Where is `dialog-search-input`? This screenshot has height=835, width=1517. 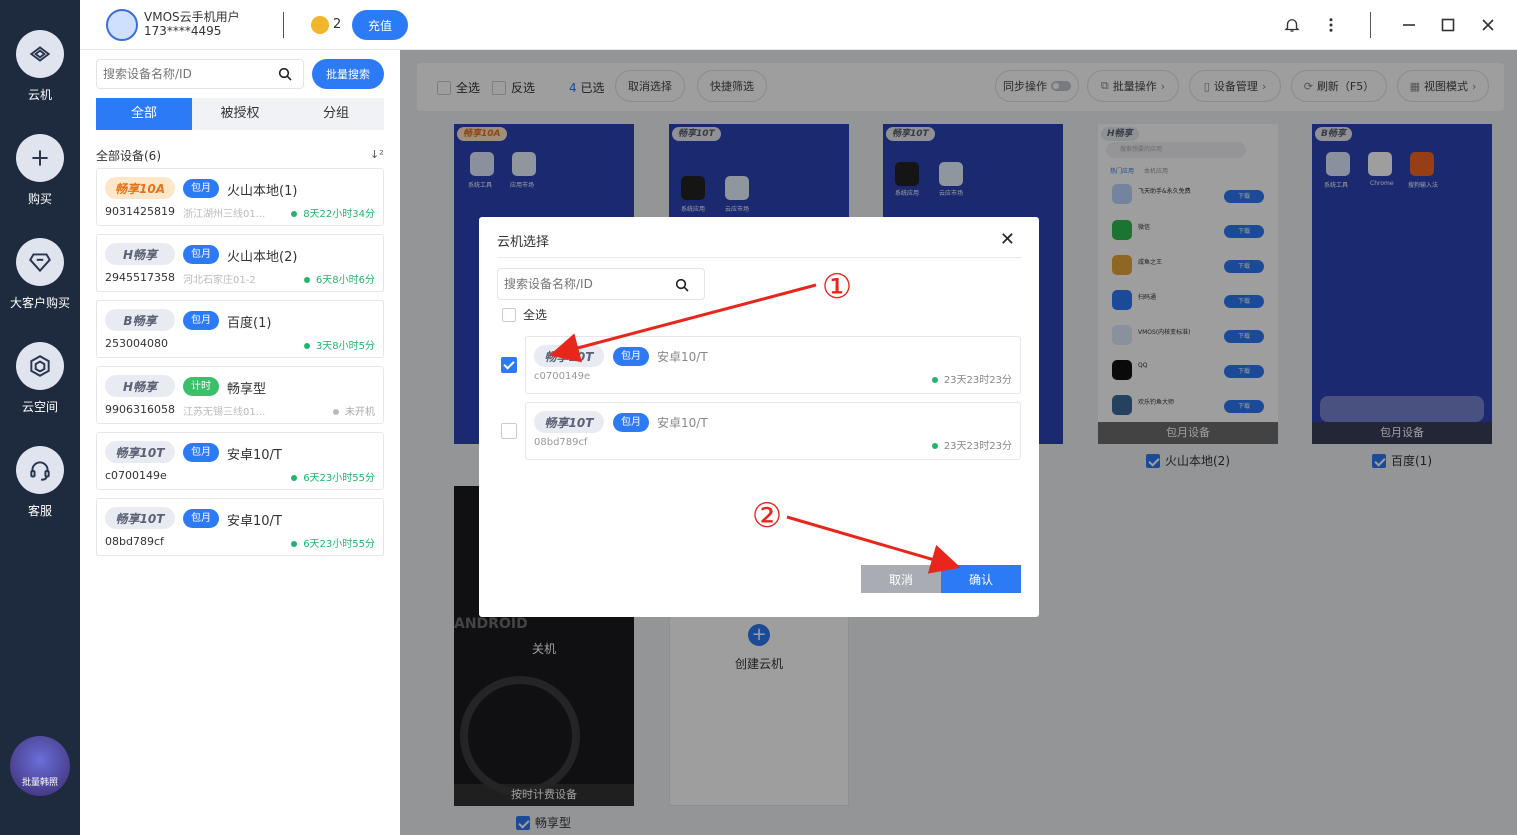
dialog-search-input is located at coordinates (583, 284).